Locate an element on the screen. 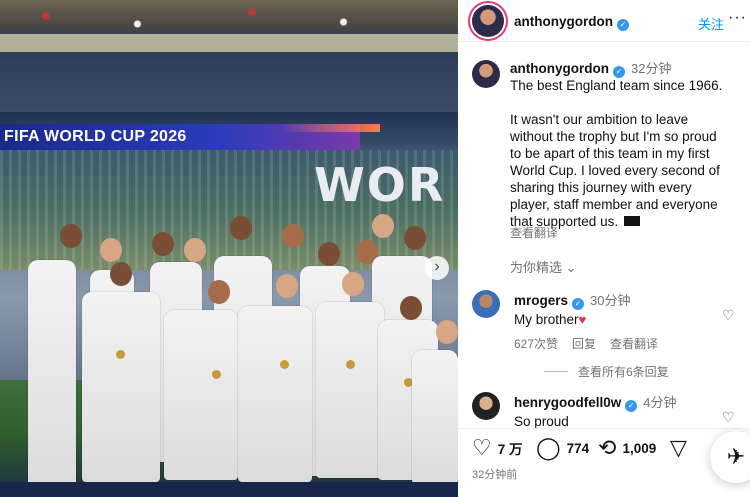 The image size is (750, 497). caption-avatar is located at coordinates (486, 74).